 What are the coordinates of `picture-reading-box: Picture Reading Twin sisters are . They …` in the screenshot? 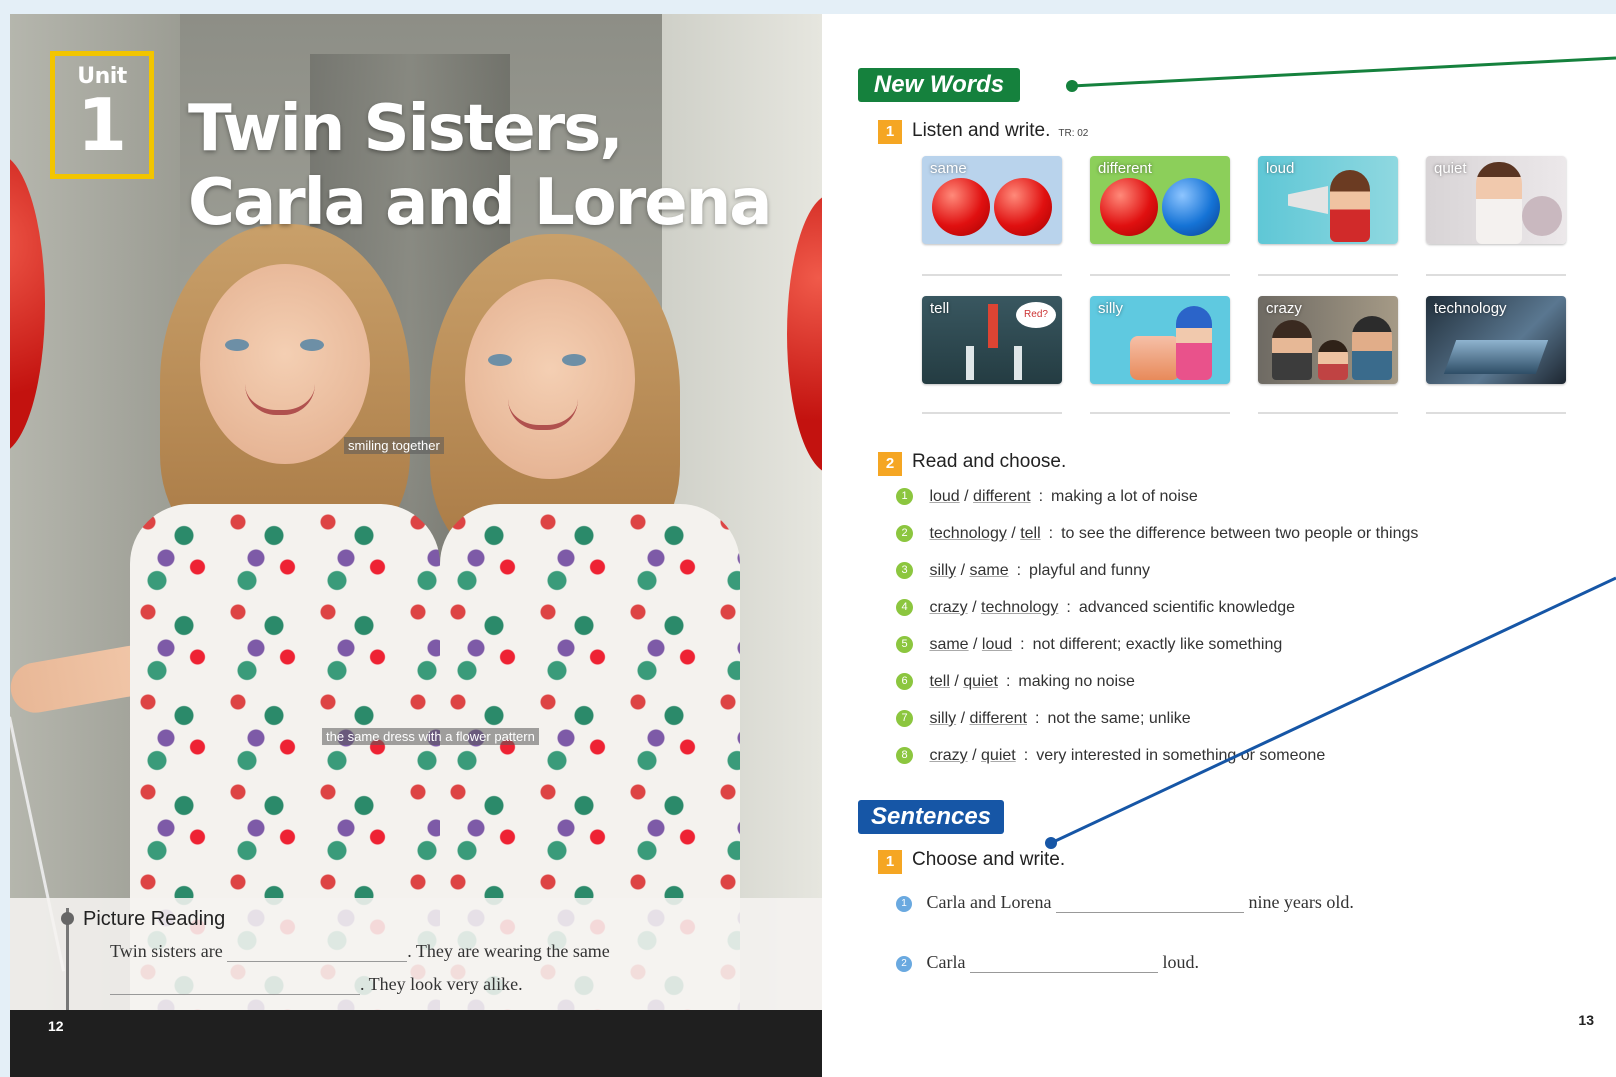 It's located at (416, 954).